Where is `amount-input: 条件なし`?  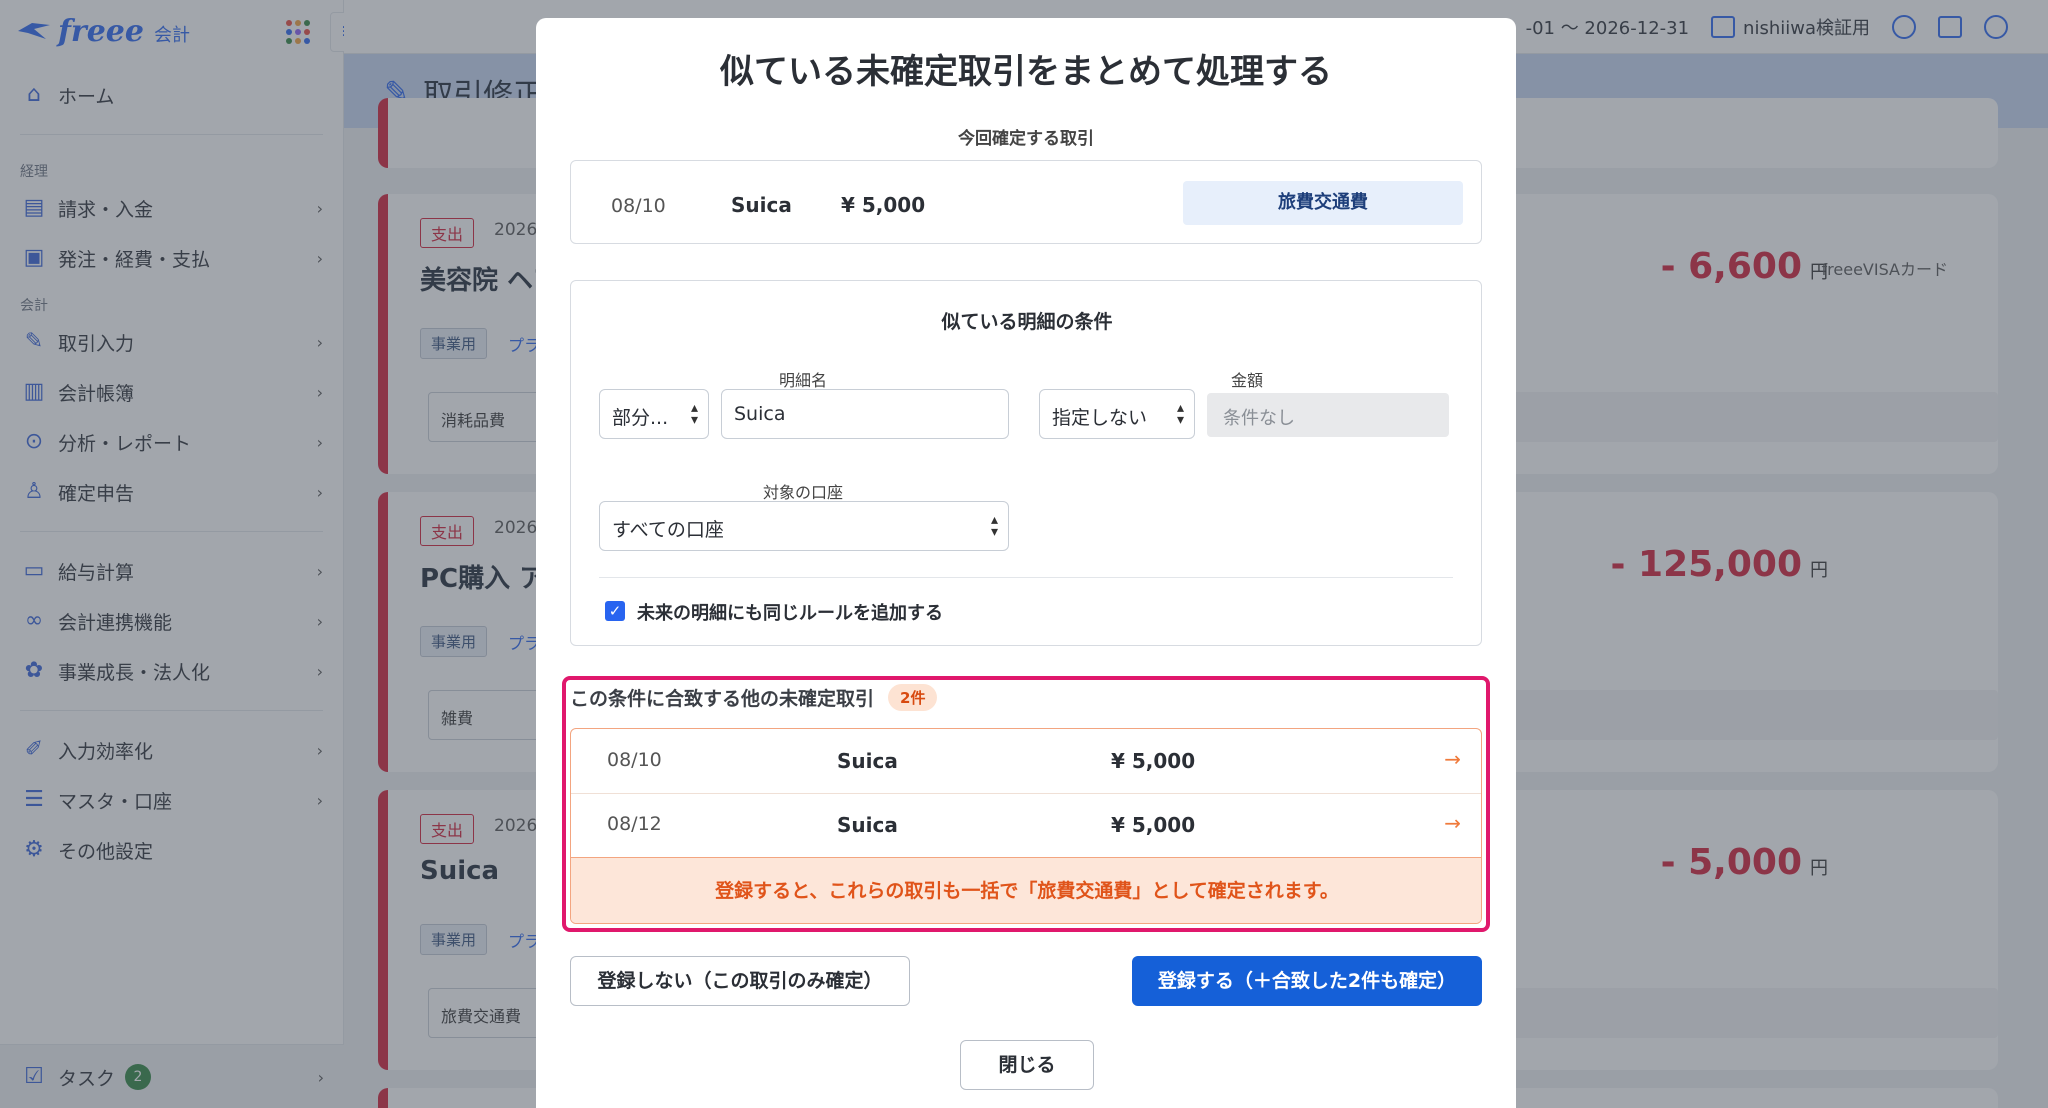
amount-input: 条件なし is located at coordinates (1328, 415).